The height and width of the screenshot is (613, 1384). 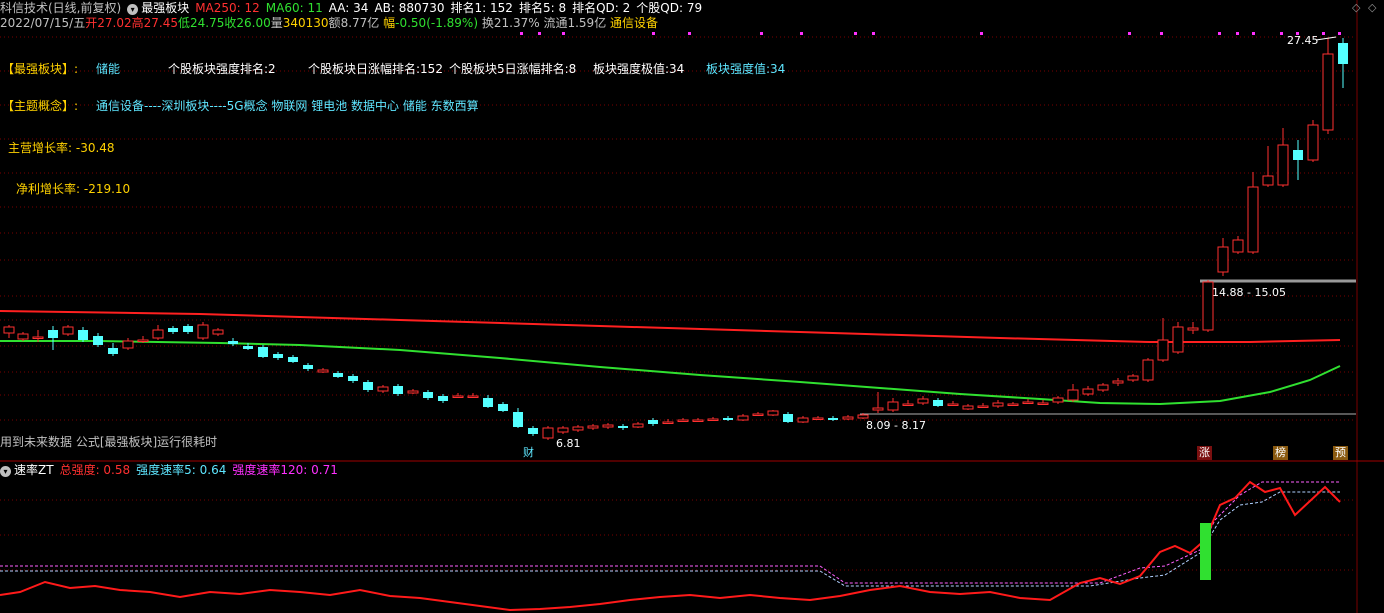 I want to click on sub-title: 速率ZT, so click(x=34, y=470).